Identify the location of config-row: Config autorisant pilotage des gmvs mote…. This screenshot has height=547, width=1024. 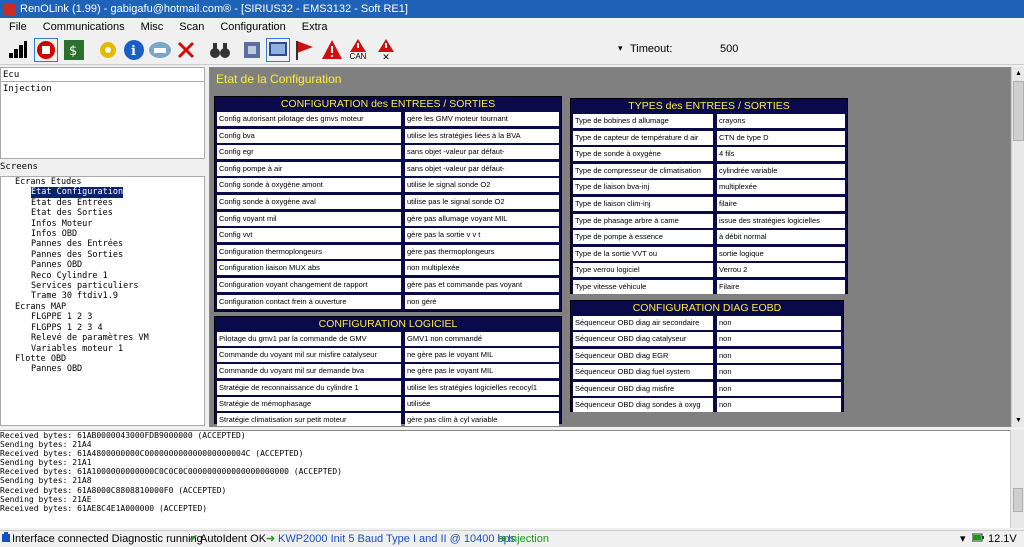
(388, 118).